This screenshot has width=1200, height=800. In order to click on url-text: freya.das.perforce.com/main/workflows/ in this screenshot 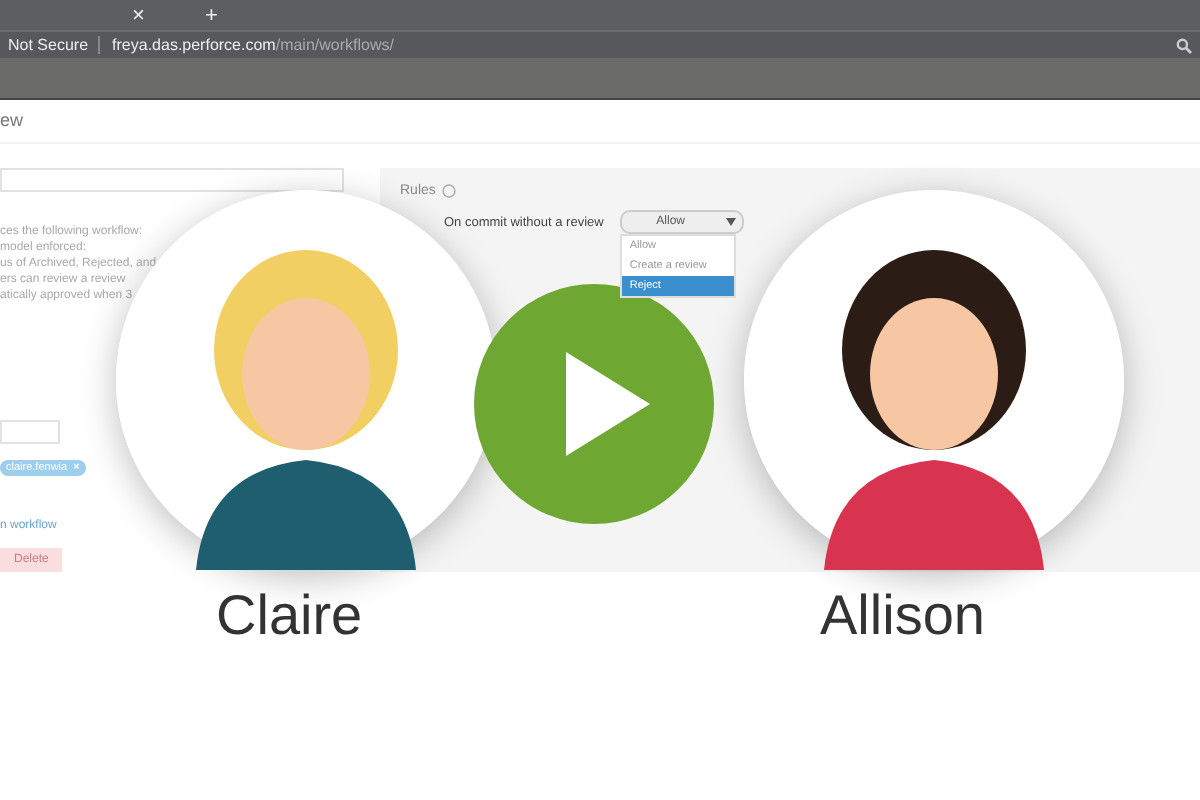, I will do `click(253, 45)`.